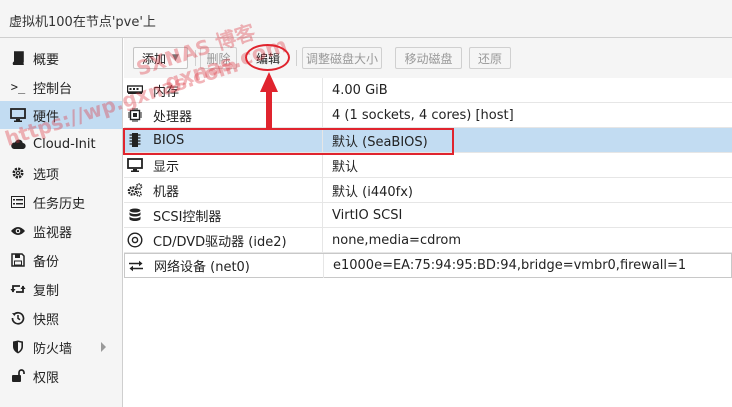 This screenshot has height=407, width=732. I want to click on sidebar-item-console: >_ 控制台, so click(61, 87).